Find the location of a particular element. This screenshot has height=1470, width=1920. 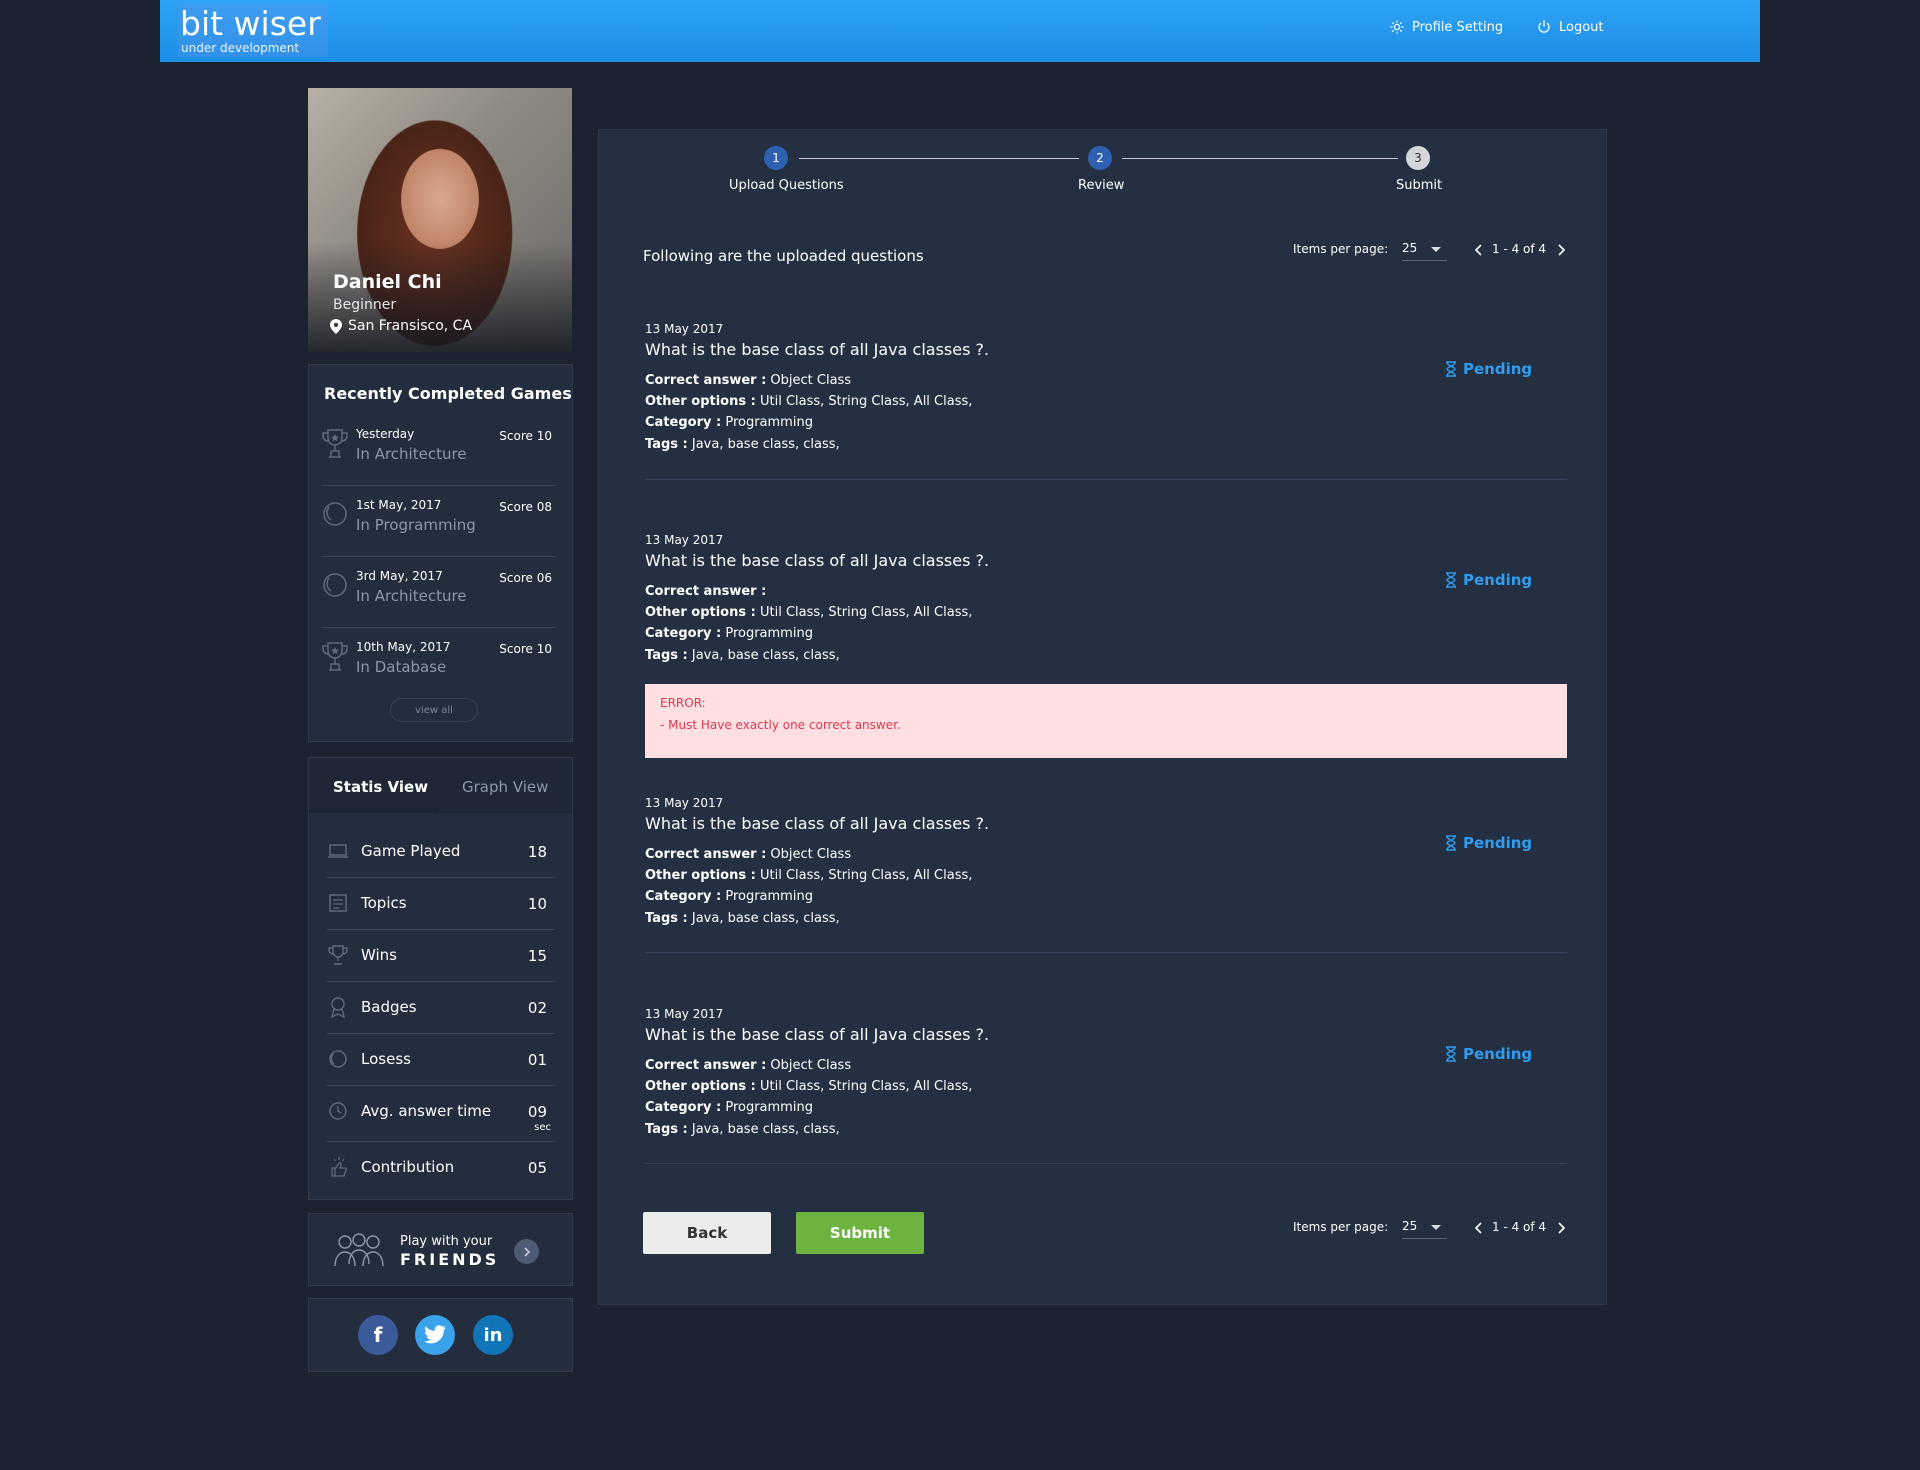

logo-subtitle: under development is located at coordinates (240, 48).